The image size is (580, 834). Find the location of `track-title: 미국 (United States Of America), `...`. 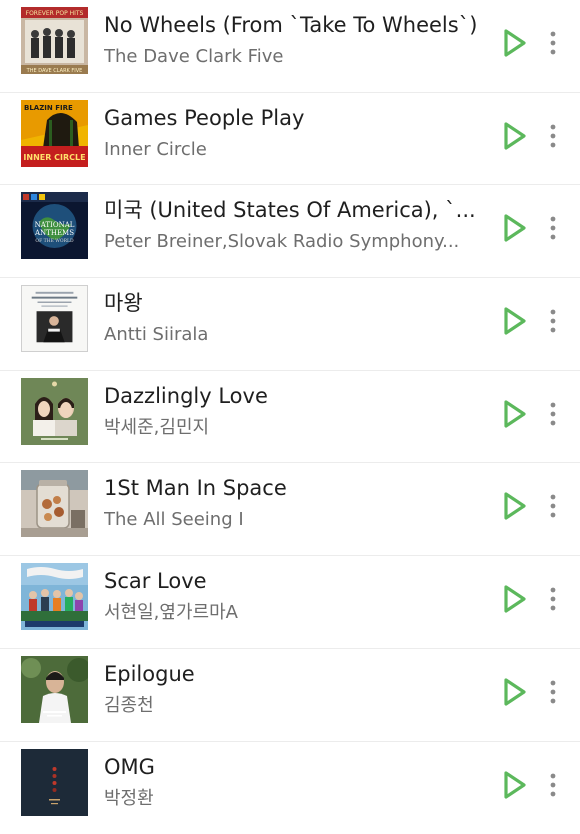

track-title: 미국 (United States Of America), `... is located at coordinates (298, 210).